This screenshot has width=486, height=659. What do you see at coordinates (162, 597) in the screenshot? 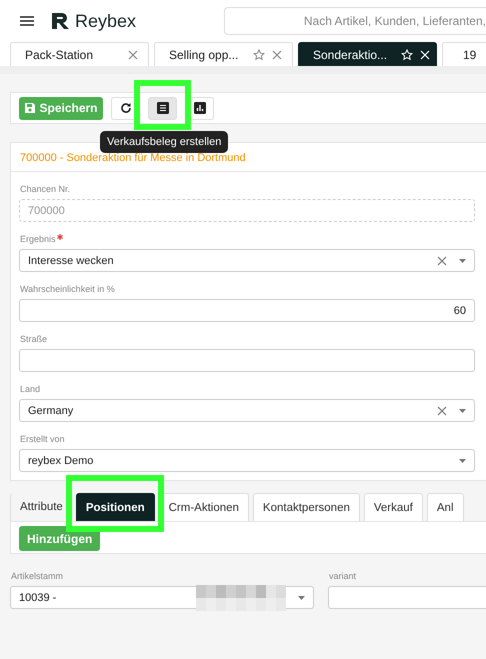
I see `select-field: 10039 -` at bounding box center [162, 597].